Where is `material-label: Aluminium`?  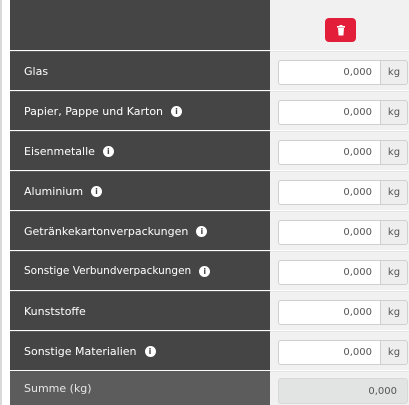
material-label: Aluminium is located at coordinates (54, 191).